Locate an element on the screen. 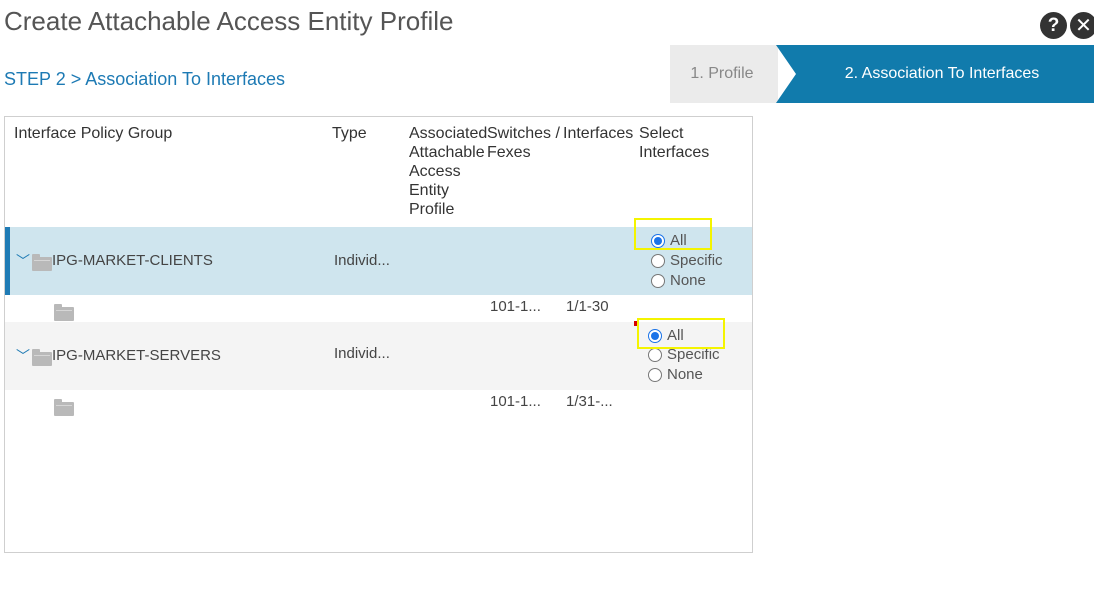 The height and width of the screenshot is (593, 1094). radio-label: Specific is located at coordinates (696, 260).